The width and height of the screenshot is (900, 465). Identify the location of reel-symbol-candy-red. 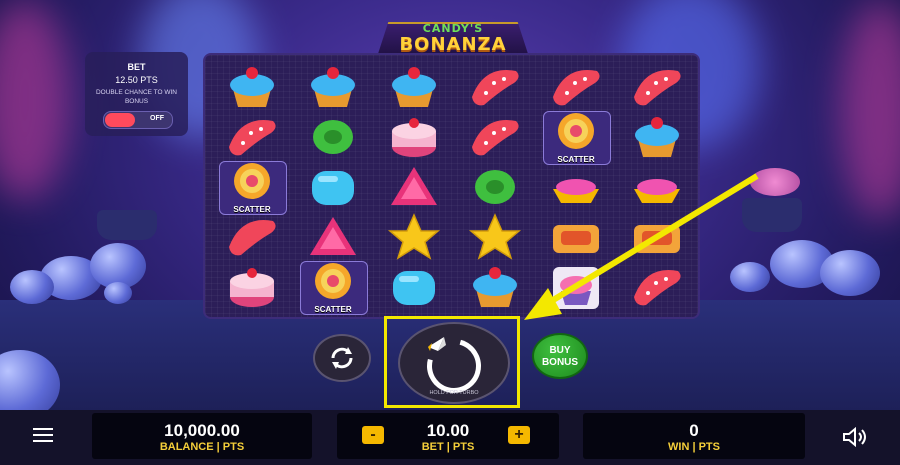
(252, 237).